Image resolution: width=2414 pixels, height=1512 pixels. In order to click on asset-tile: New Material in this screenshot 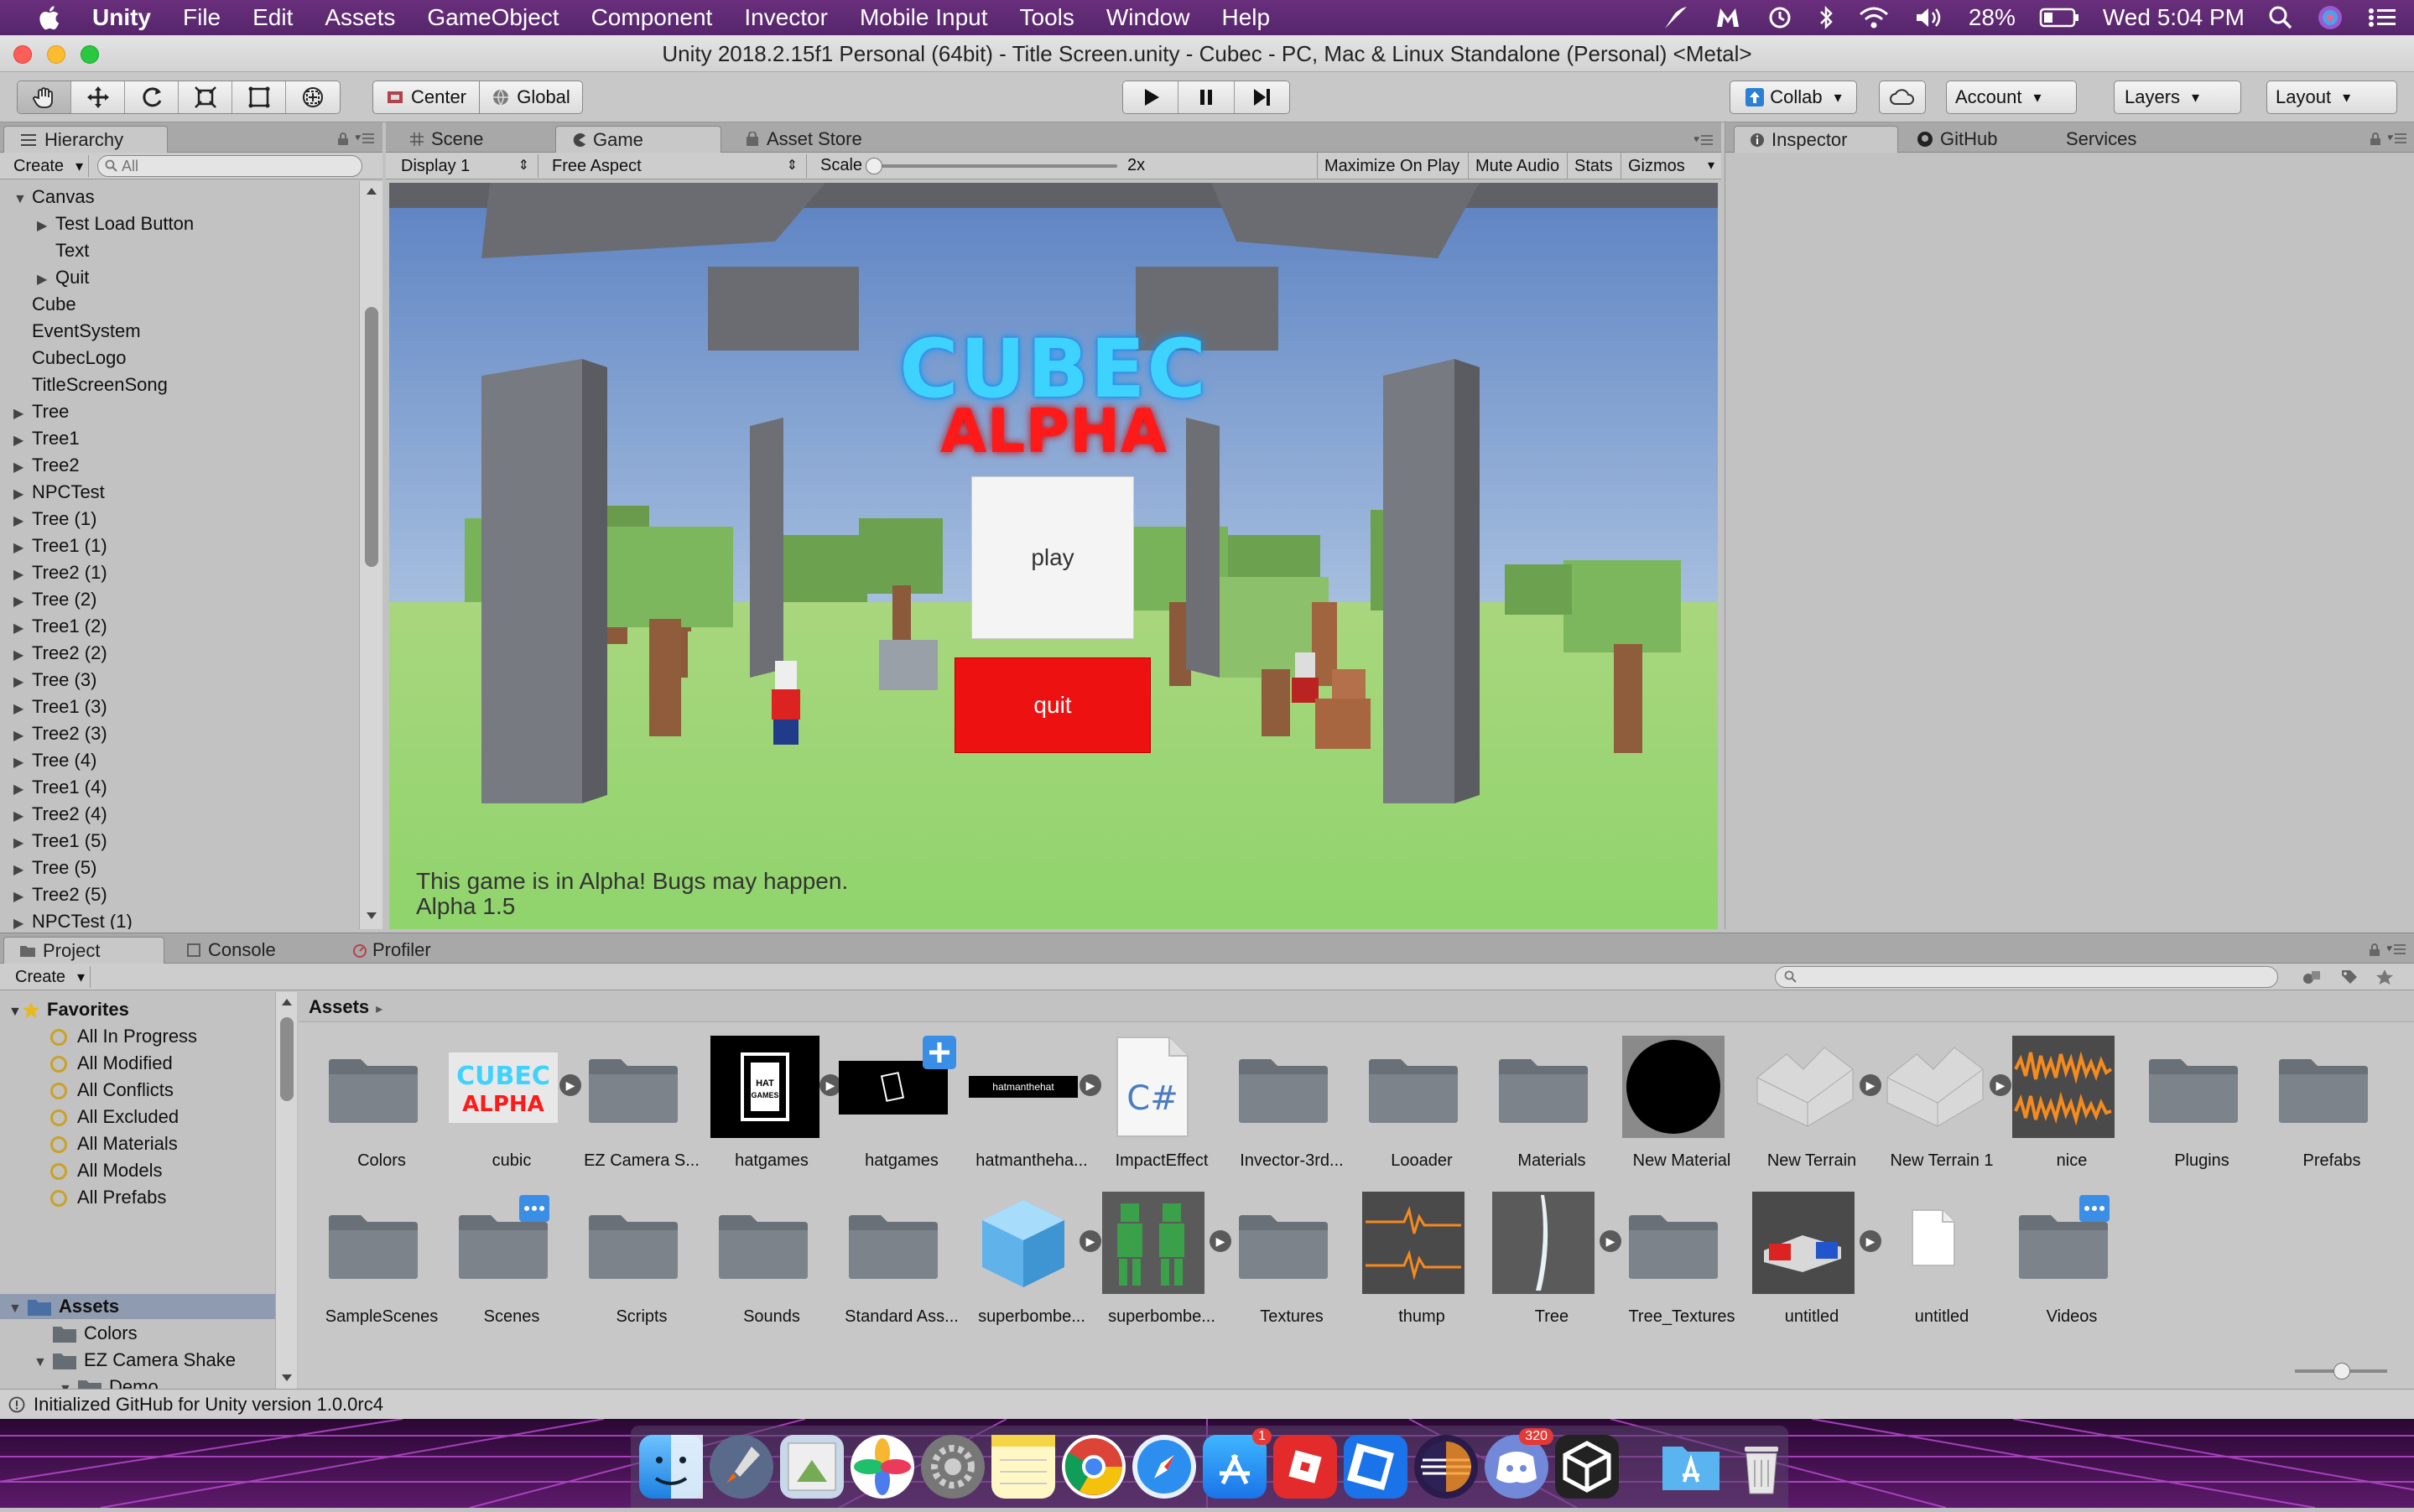, I will do `click(1682, 1111)`.